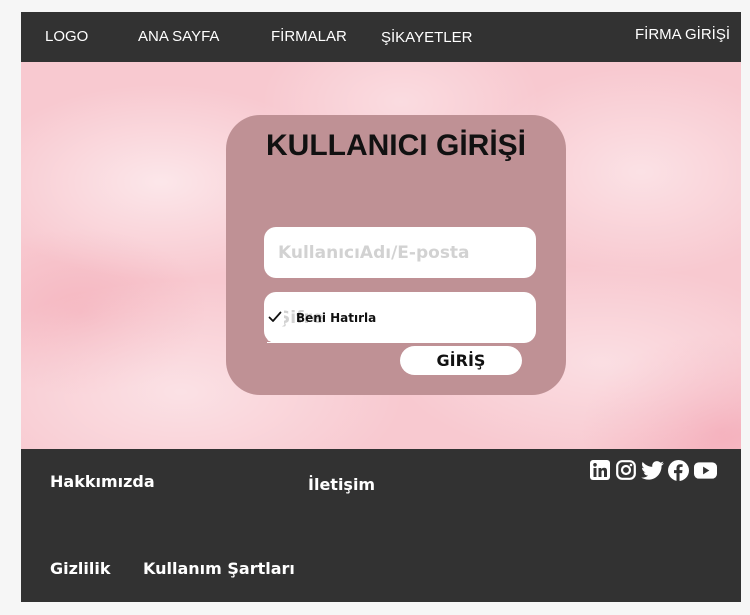 The width and height of the screenshot is (750, 615). I want to click on checkmark-icon, so click(275, 316).